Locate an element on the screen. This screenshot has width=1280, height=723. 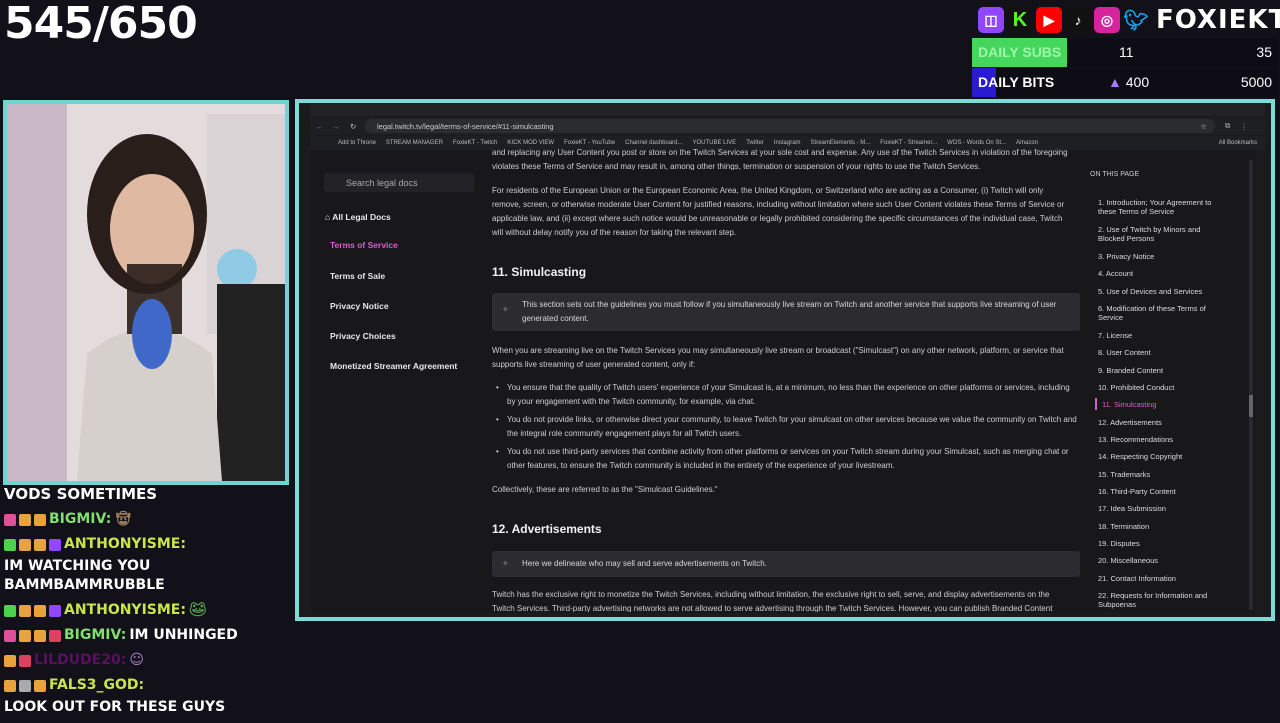
bookmark-star-icon: ☆ is located at coordinates (1203, 126).